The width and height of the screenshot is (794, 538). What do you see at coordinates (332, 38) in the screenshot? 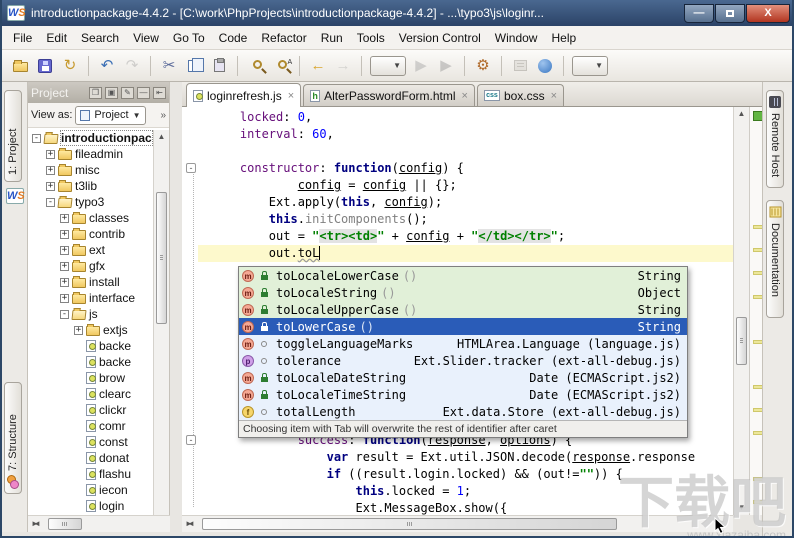
I see `menu-run: Run` at bounding box center [332, 38].